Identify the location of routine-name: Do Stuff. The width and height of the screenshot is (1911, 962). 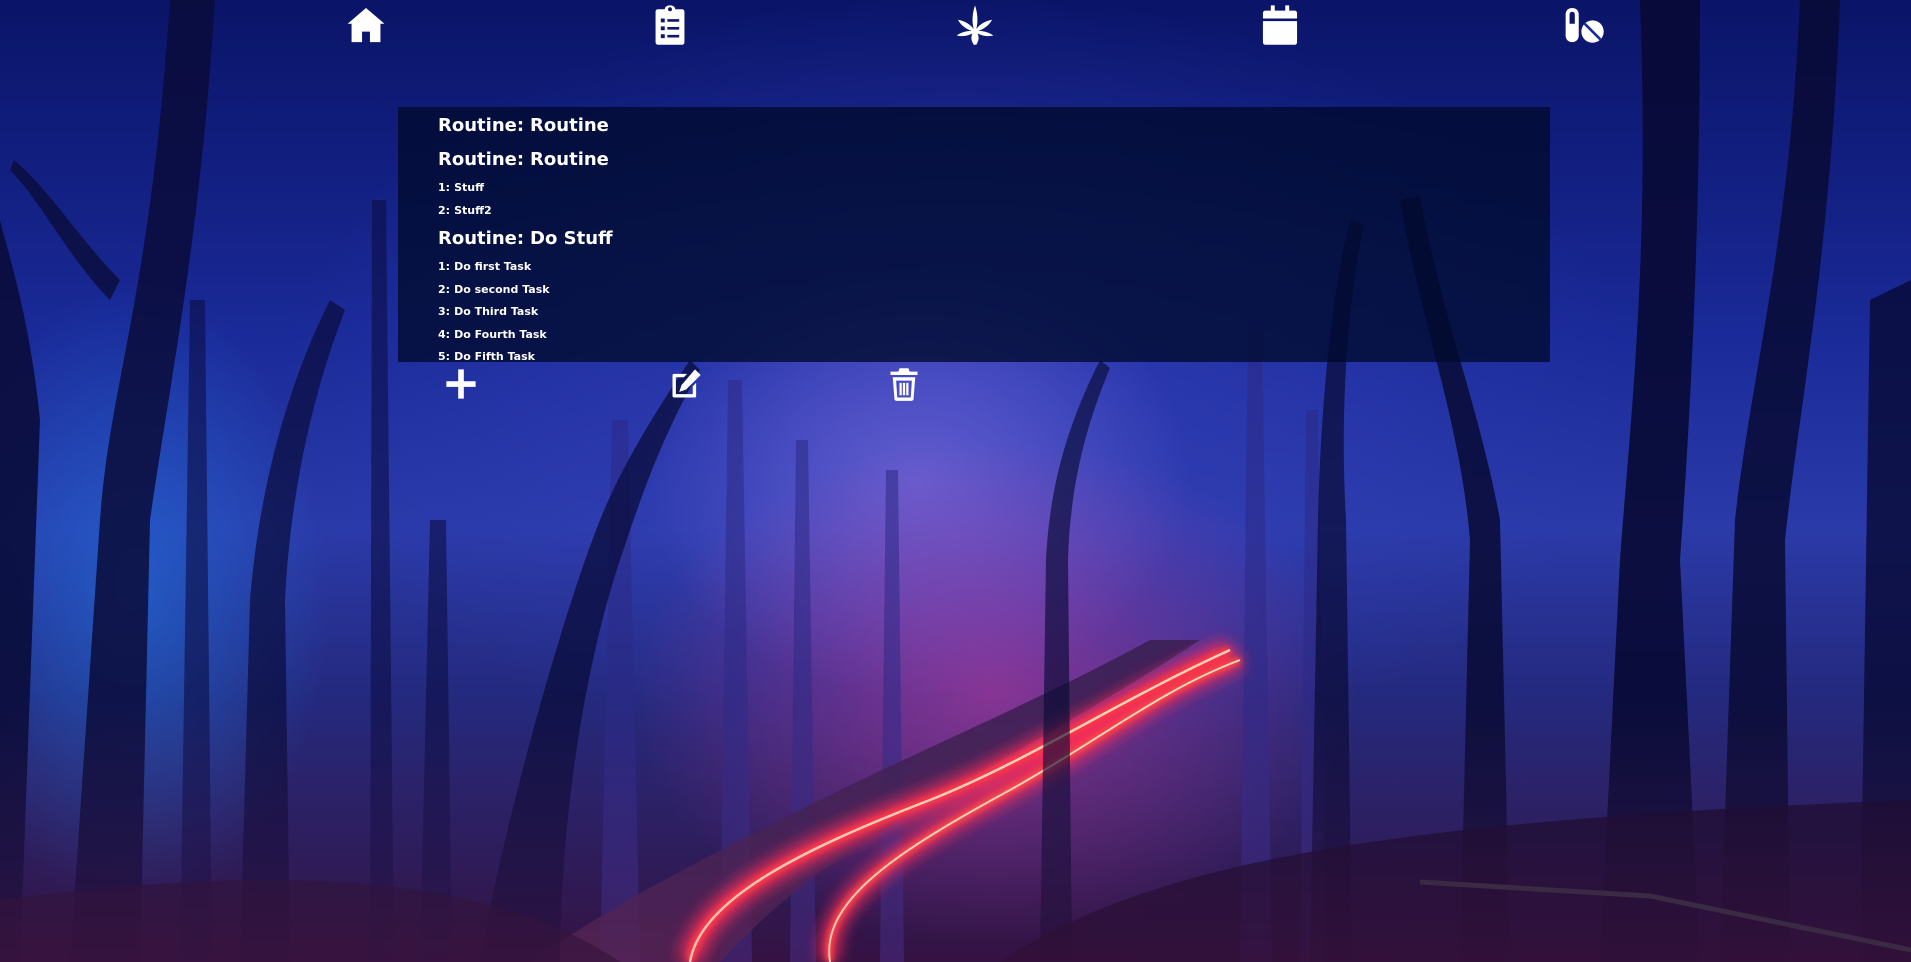
(571, 238).